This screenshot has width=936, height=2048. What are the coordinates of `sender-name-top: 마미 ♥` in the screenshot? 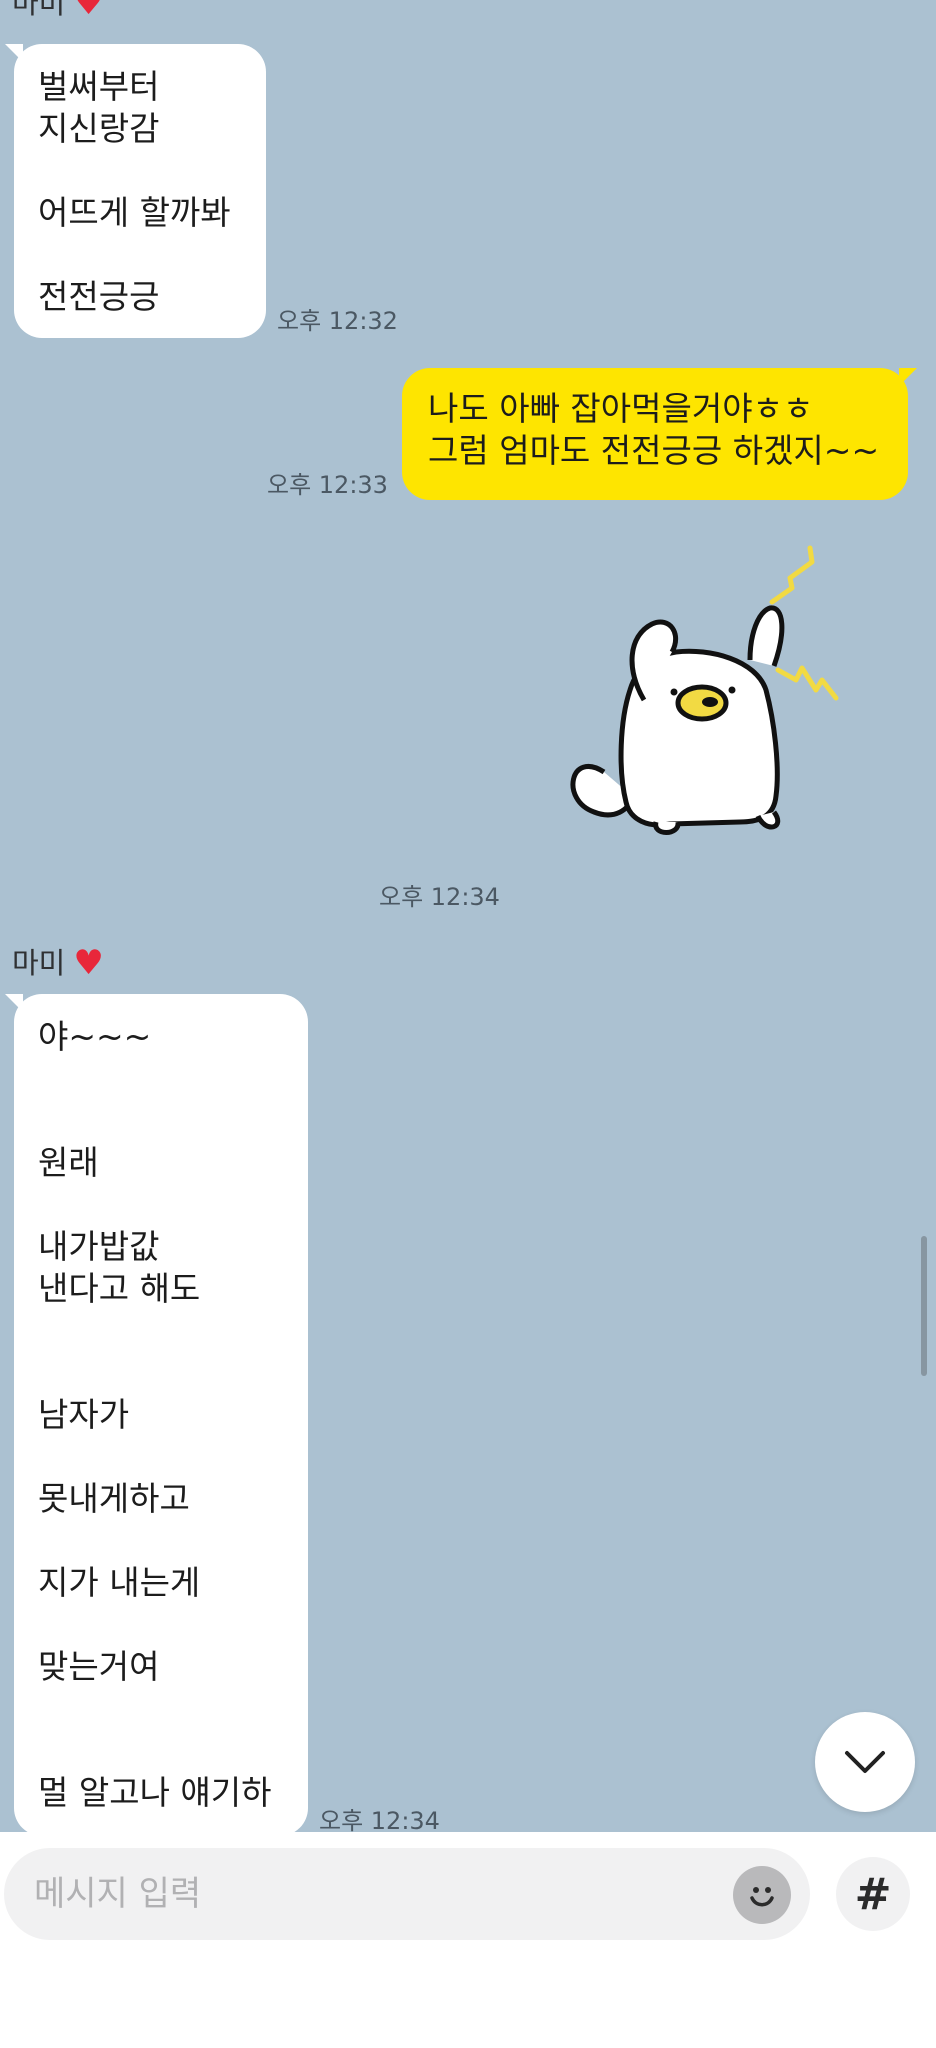 It's located at (58, 10).